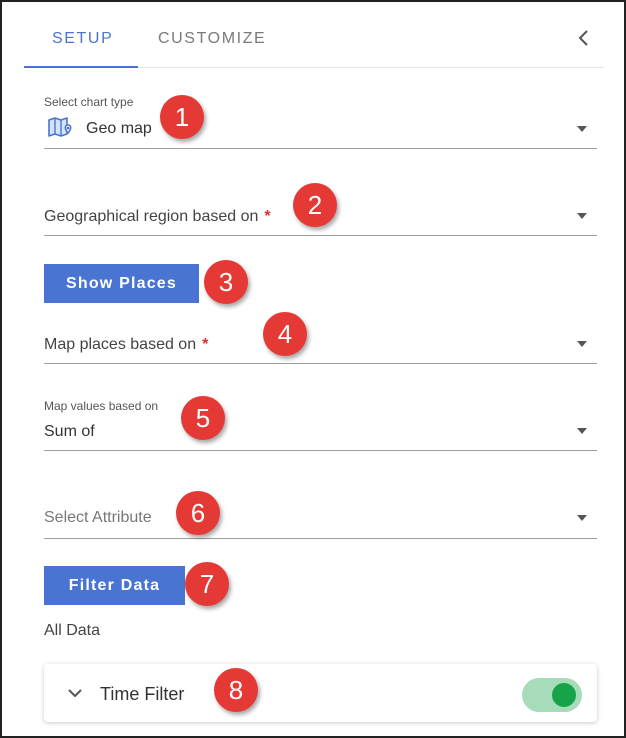 The height and width of the screenshot is (738, 626). I want to click on geographical-region-label: Geographical region based on *, so click(157, 217).